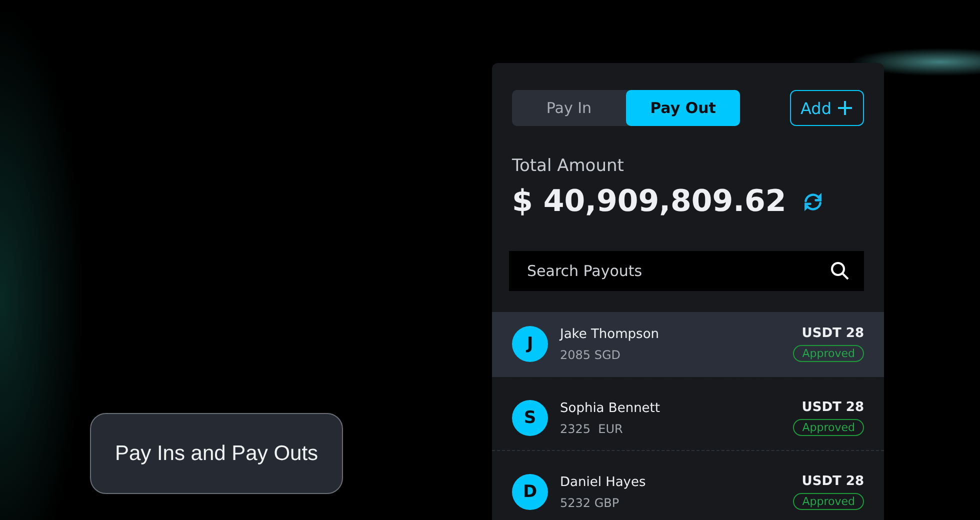 Image resolution: width=980 pixels, height=520 pixels. What do you see at coordinates (827, 108) in the screenshot?
I see `add-button: Add` at bounding box center [827, 108].